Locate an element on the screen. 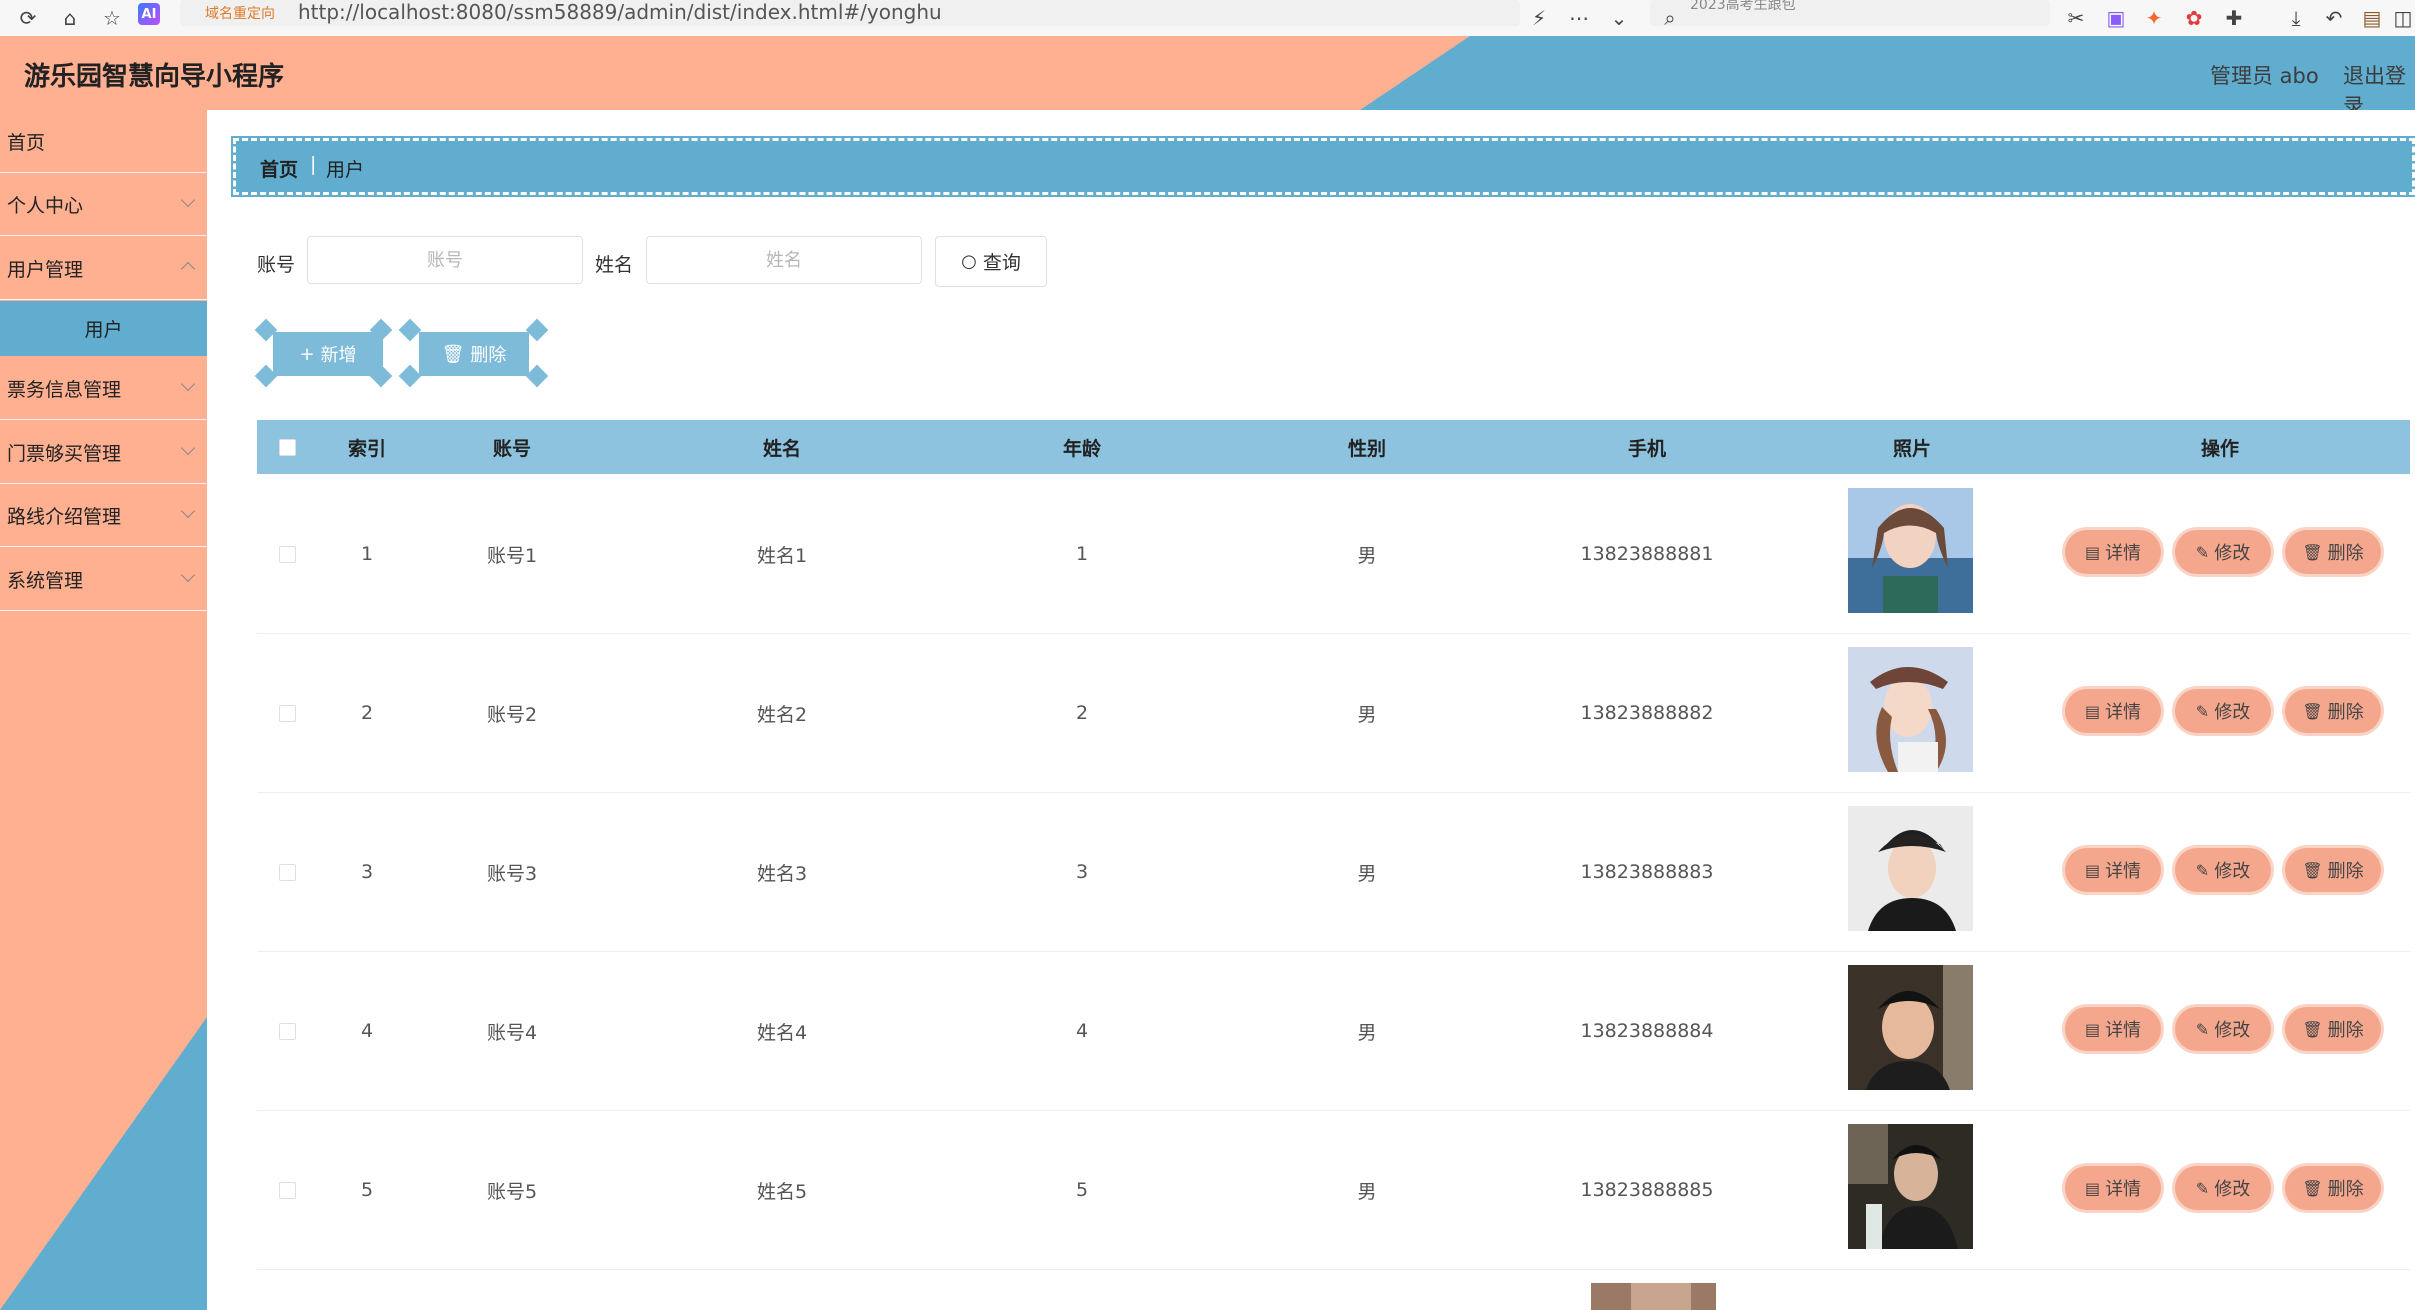 The height and width of the screenshot is (1310, 2415). chevron-down-icon: ⌄ is located at coordinates (1619, 18).